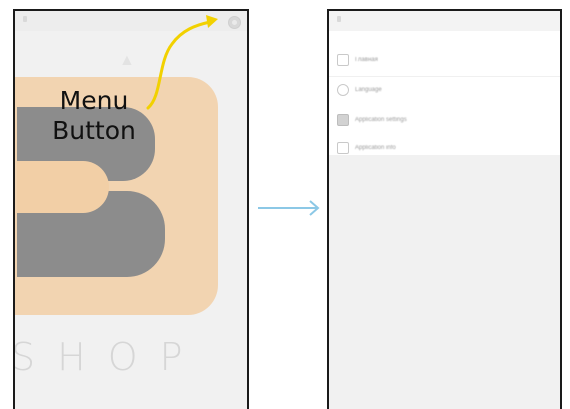 The image size is (570, 409). I want to click on menu-button-callout: Menu Button, so click(94, 116).